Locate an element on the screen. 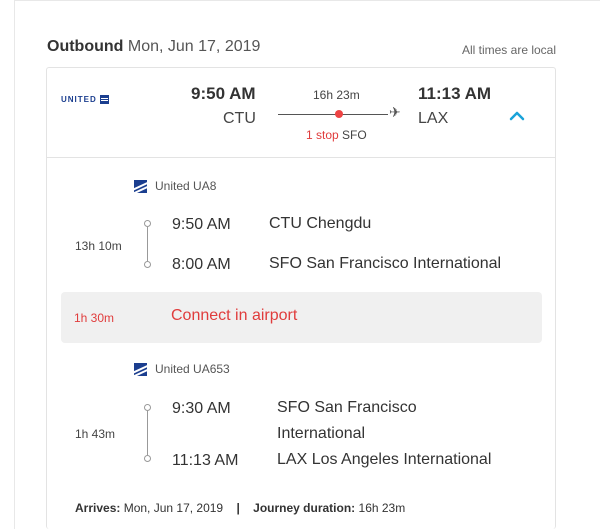 This screenshot has width=600, height=529. stops-info: 1 stop SFO is located at coordinates (336, 135).